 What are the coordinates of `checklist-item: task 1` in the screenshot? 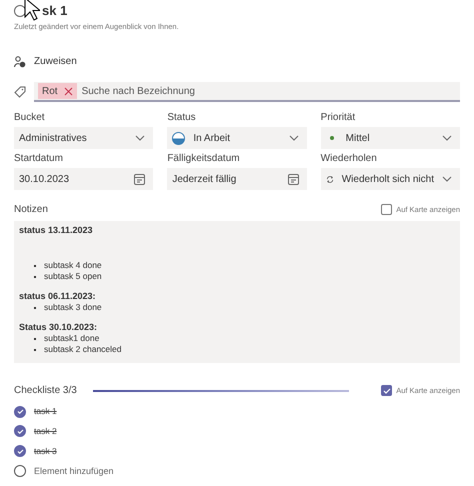 It's located at (45, 411).